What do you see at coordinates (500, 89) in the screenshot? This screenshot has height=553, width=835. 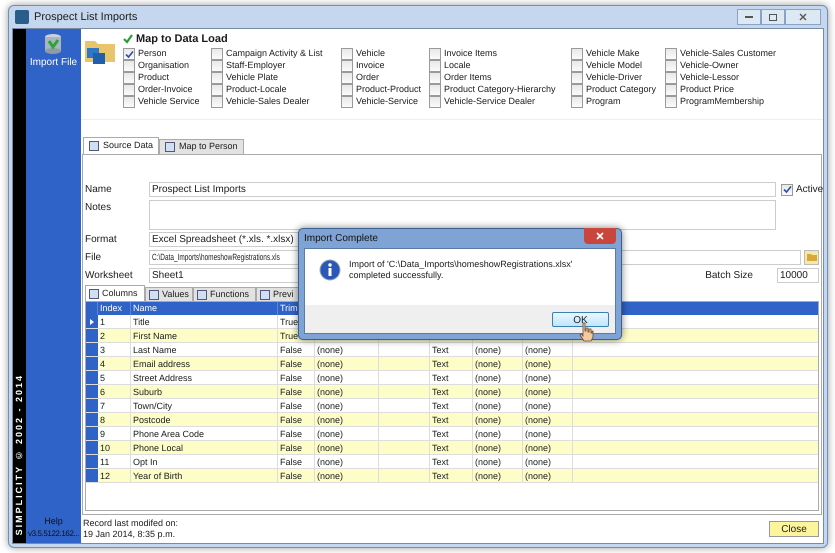 I see `checkbox-label: Product Category-Hierarchy` at bounding box center [500, 89].